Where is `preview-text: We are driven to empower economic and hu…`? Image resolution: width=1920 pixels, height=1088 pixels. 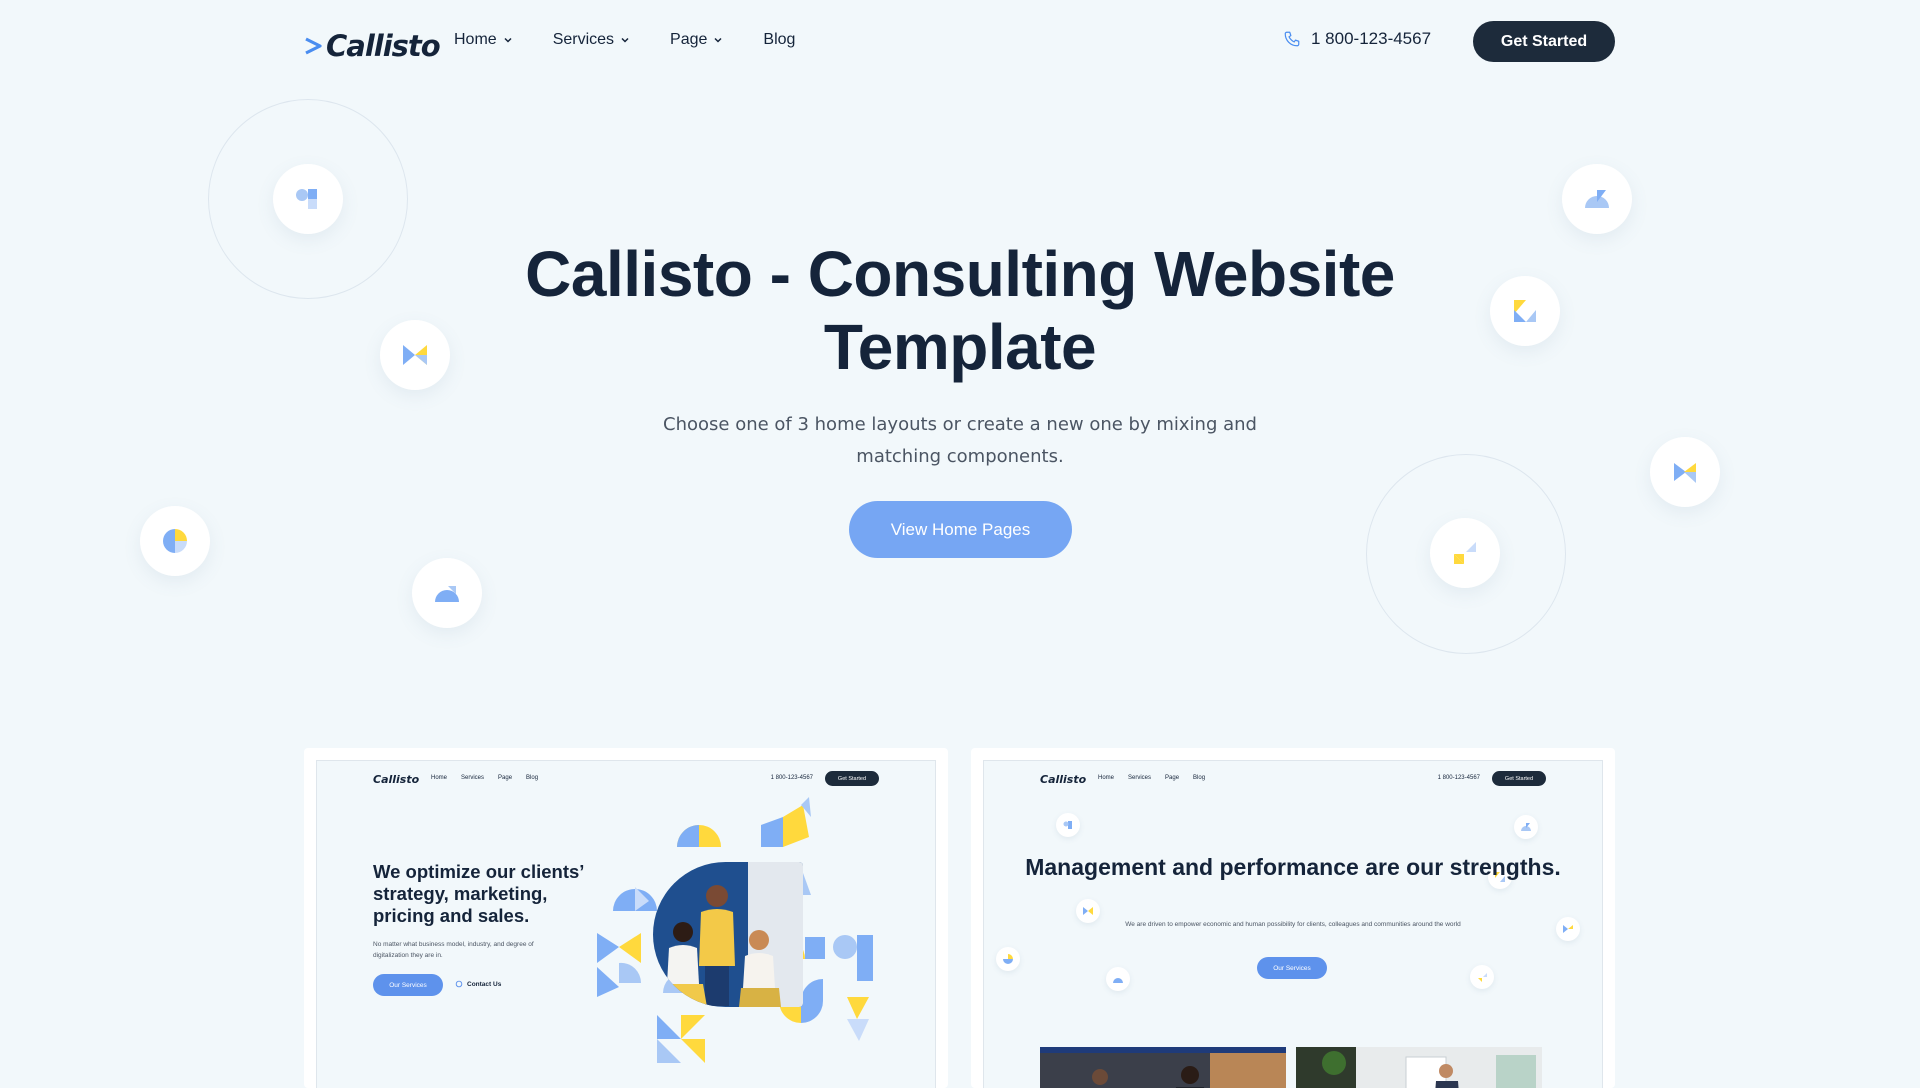 preview-text: We are driven to empower economic and hu… is located at coordinates (1293, 924).